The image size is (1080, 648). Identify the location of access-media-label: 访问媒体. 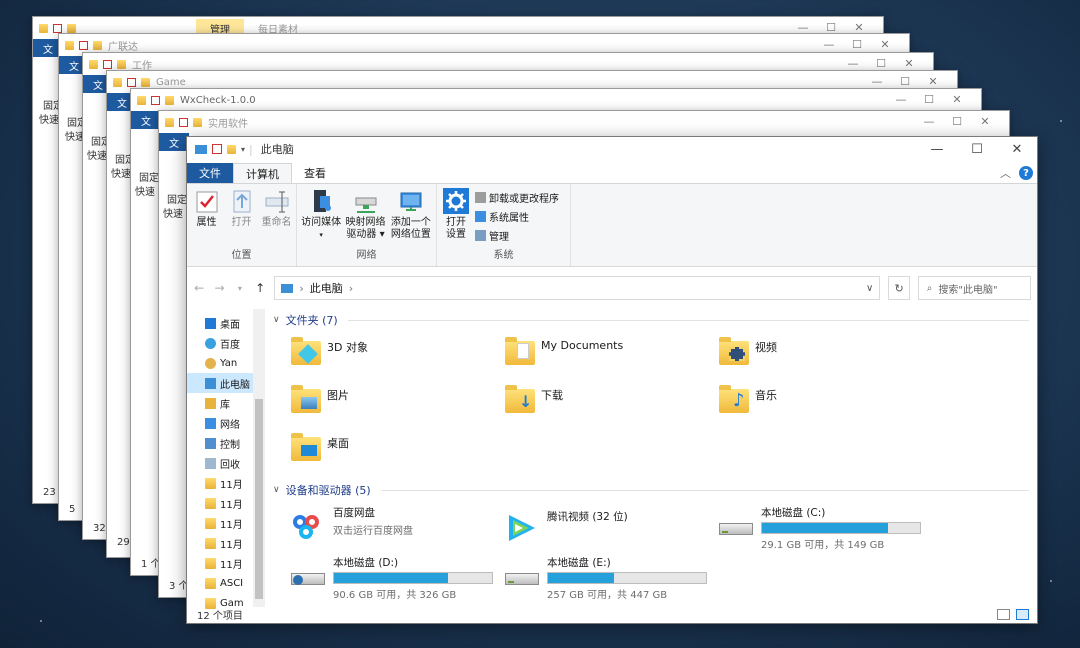
(321, 222).